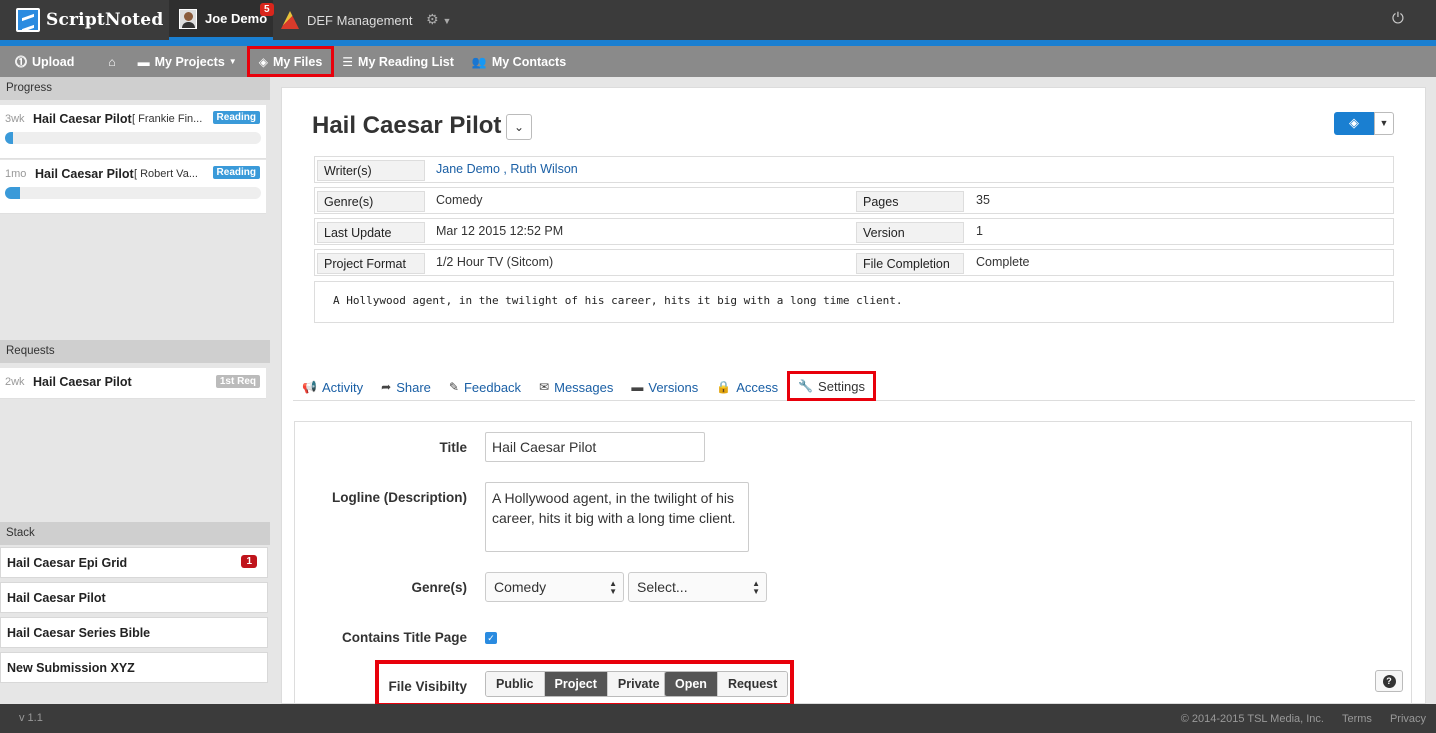 The image size is (1436, 733). Describe the element at coordinates (757, 387) in the screenshot. I see `tab-label: Access` at that location.